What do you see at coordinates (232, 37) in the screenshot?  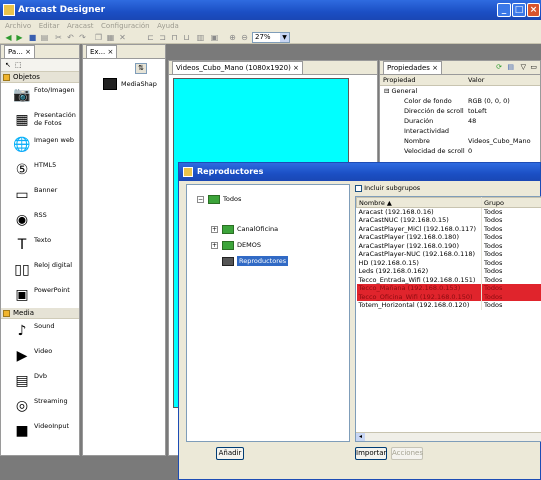 I see `zoom-in-icon: ⊕` at bounding box center [232, 37].